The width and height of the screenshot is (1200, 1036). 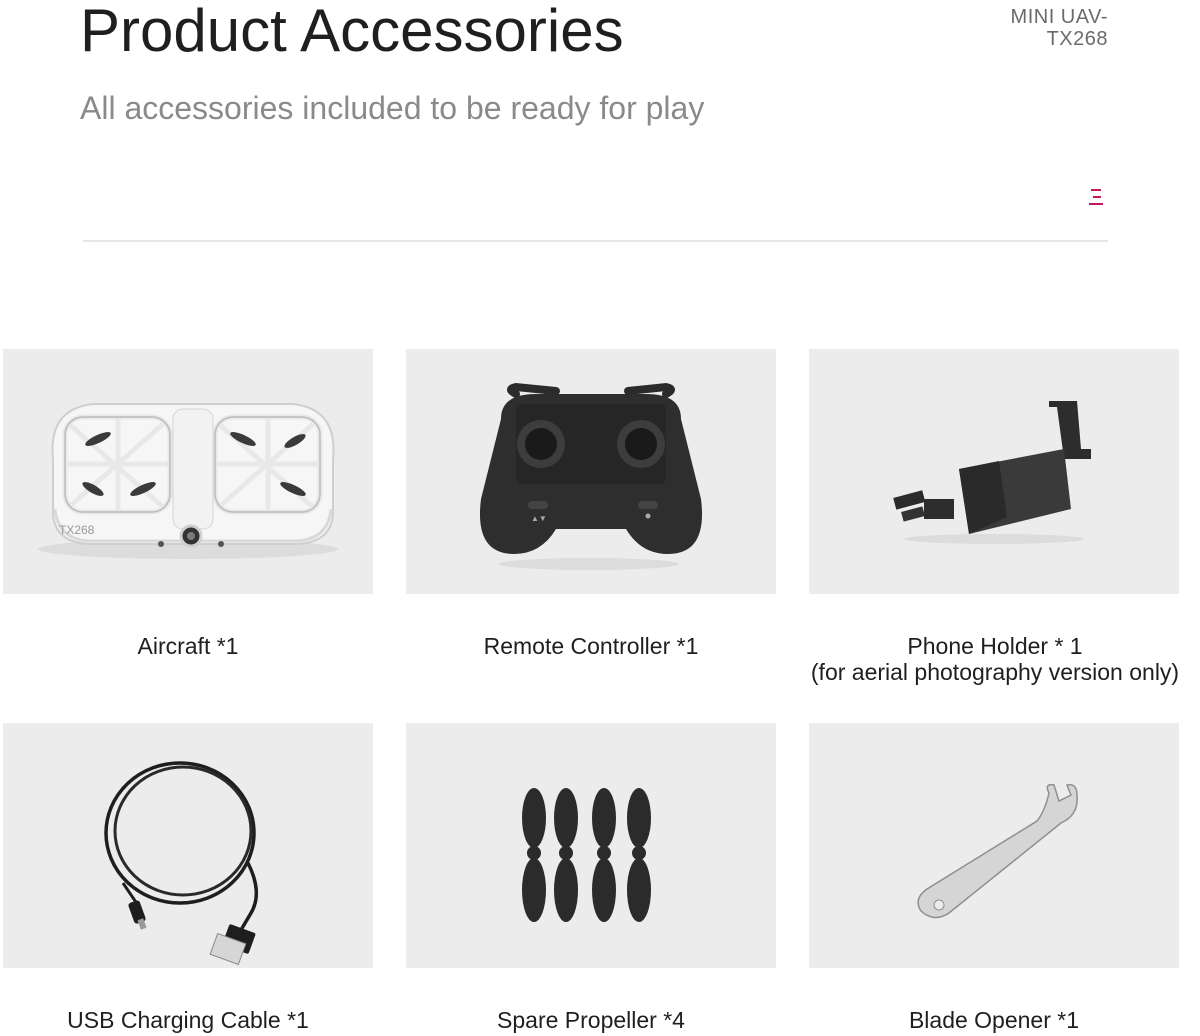 I want to click on blade-opener-image, so click(x=997, y=851).